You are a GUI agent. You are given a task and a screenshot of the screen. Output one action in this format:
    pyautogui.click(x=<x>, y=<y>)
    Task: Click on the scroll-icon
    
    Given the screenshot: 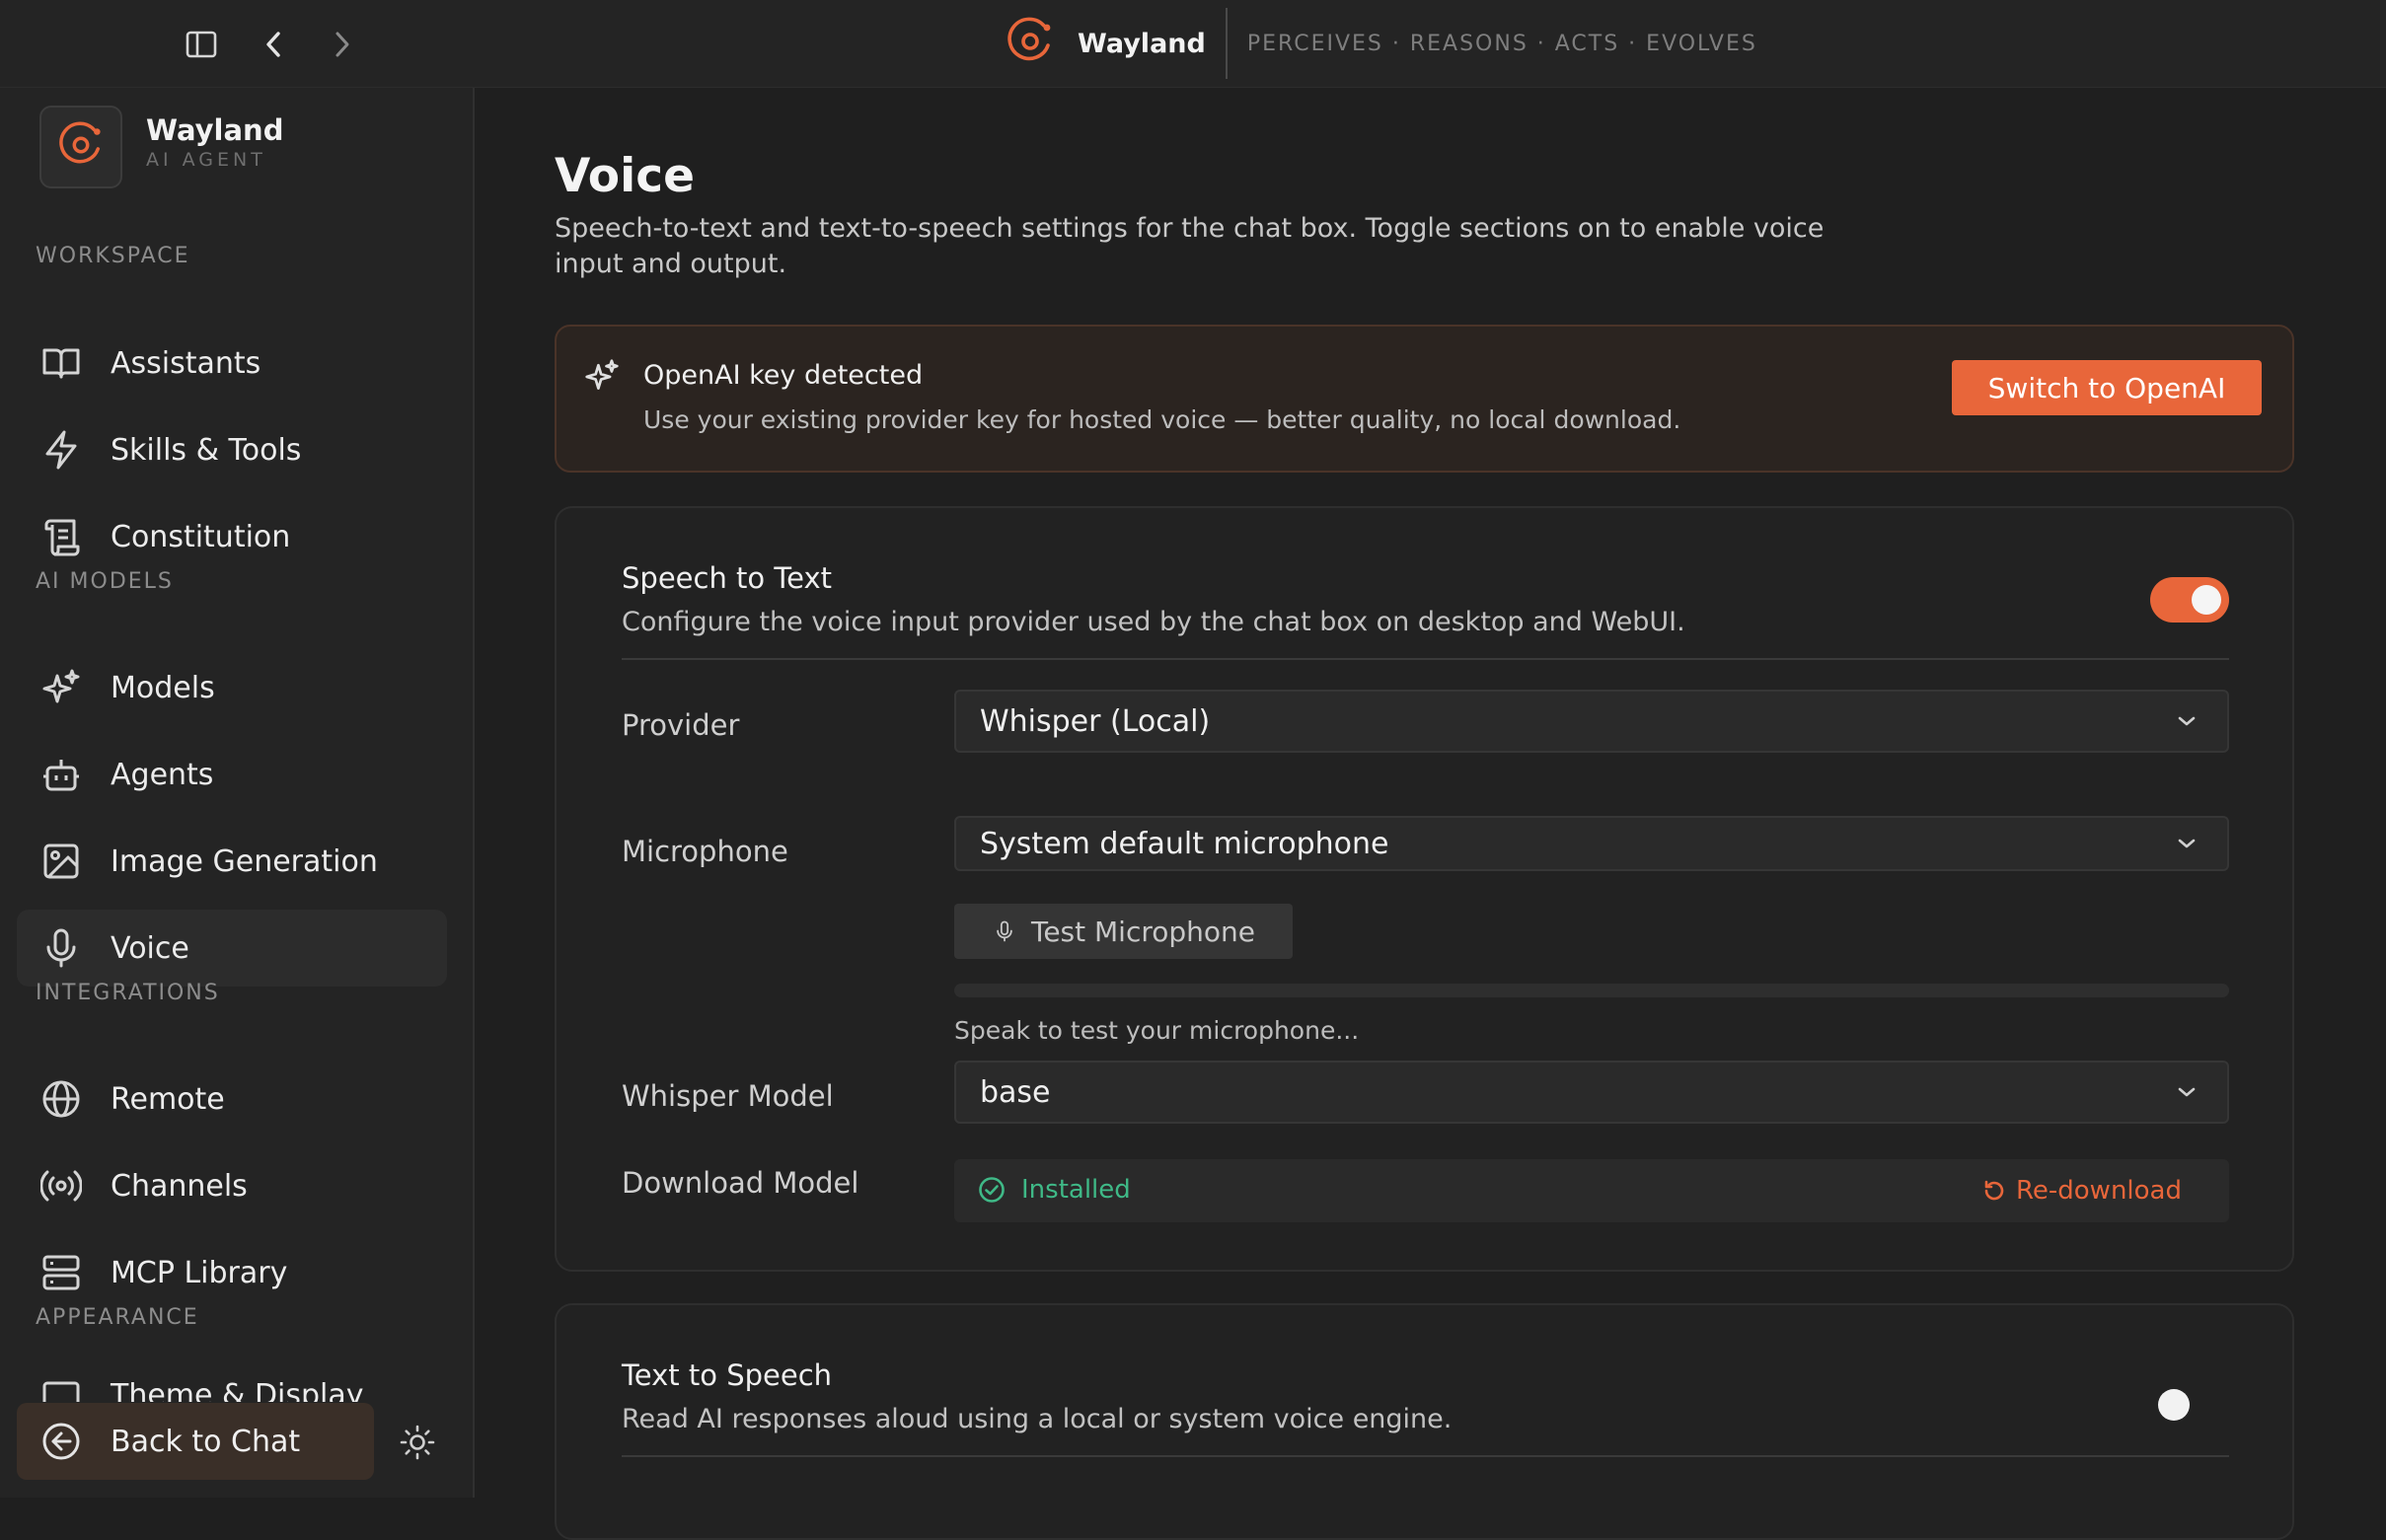 What is the action you would take?
    pyautogui.click(x=61, y=536)
    